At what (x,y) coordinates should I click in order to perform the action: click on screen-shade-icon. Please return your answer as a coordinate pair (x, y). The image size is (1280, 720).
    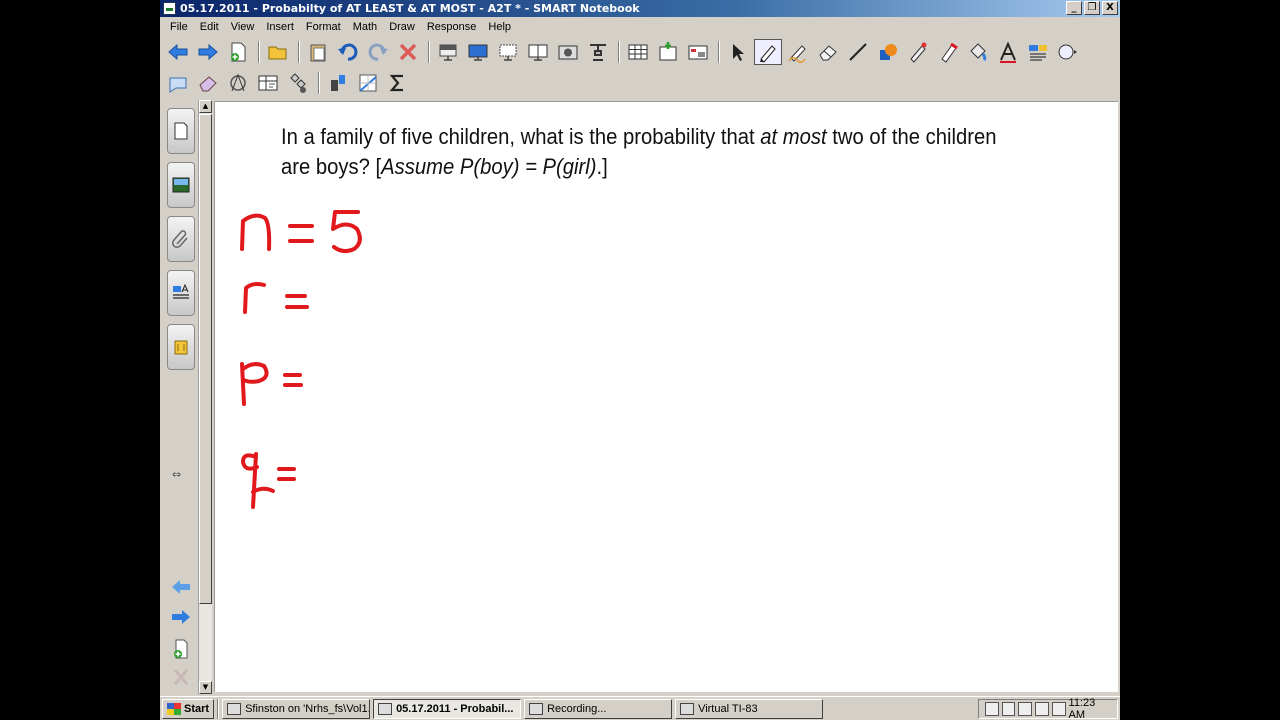
    Looking at the image, I should click on (448, 52).